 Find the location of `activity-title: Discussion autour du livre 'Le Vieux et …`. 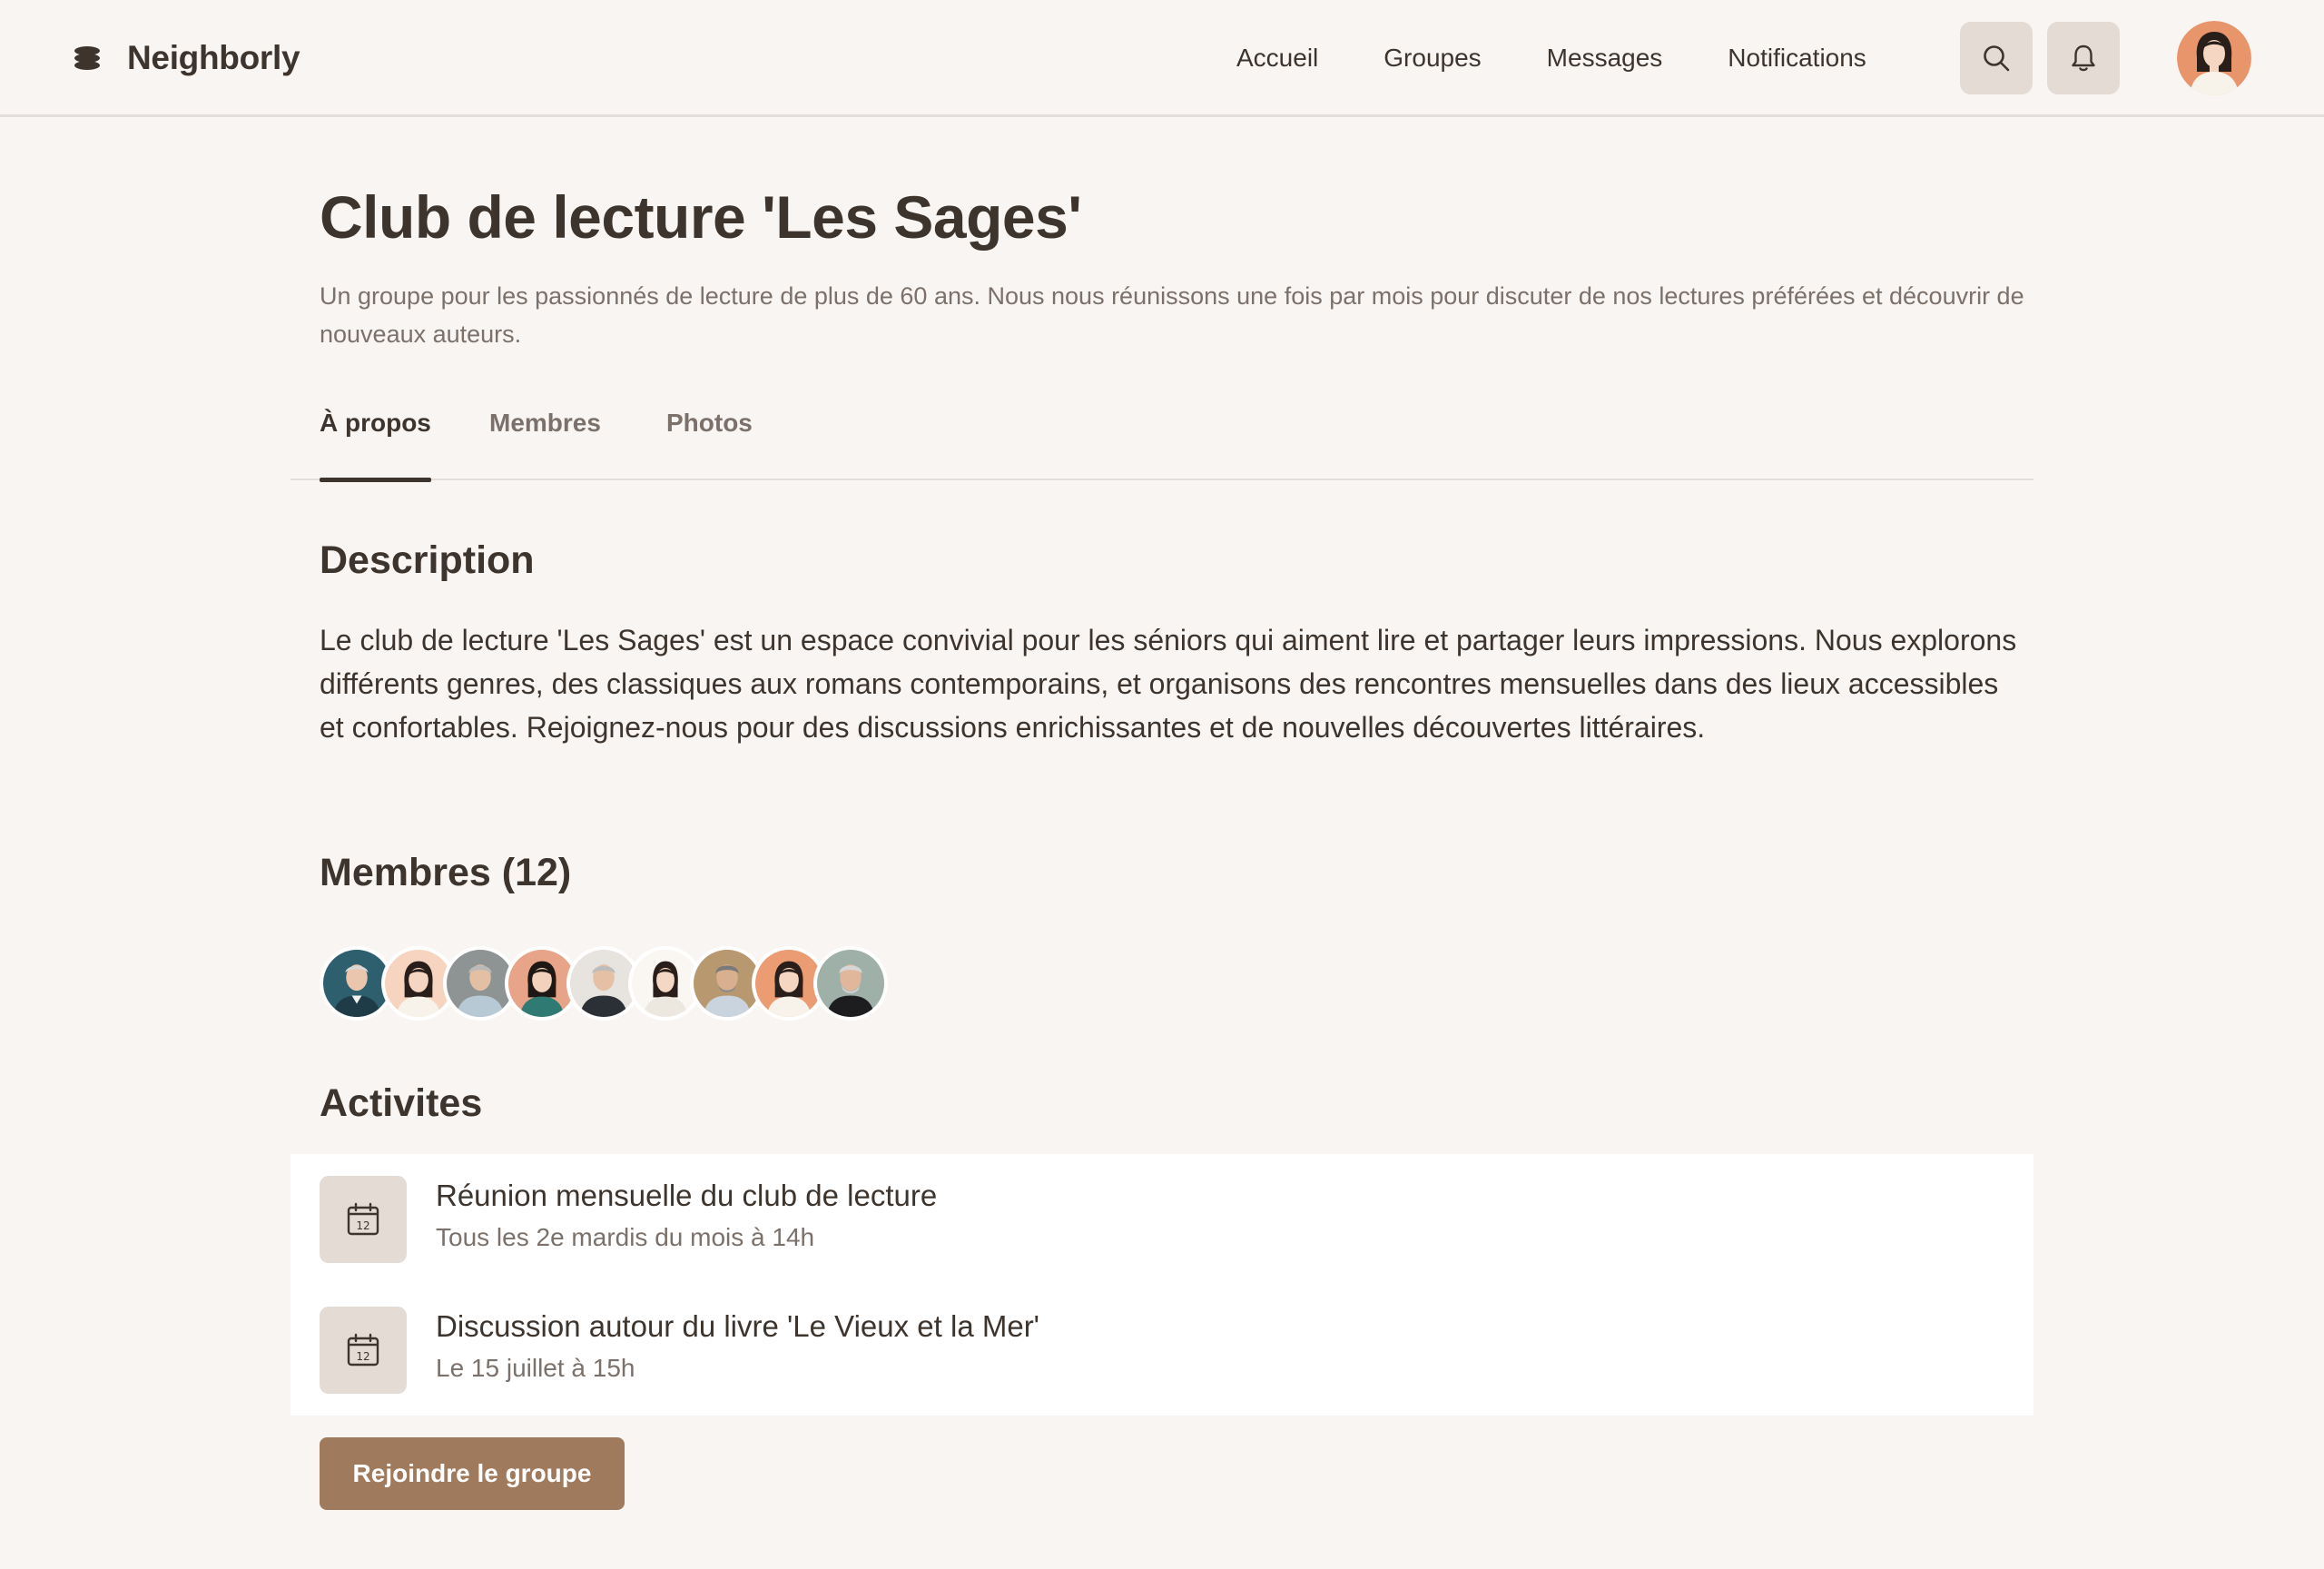

activity-title: Discussion autour du livre 'Le Vieux et … is located at coordinates (737, 1326).